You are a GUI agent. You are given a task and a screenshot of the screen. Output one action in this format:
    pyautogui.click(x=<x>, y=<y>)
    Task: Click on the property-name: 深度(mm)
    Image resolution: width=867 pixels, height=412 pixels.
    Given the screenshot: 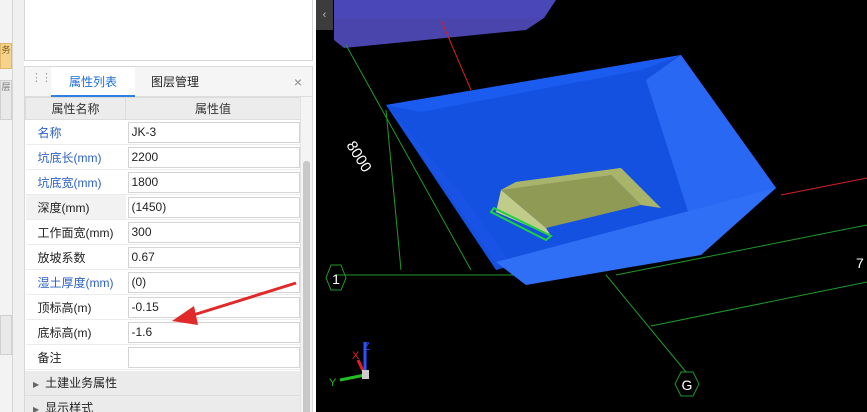 What is the action you would take?
    pyautogui.click(x=75, y=207)
    